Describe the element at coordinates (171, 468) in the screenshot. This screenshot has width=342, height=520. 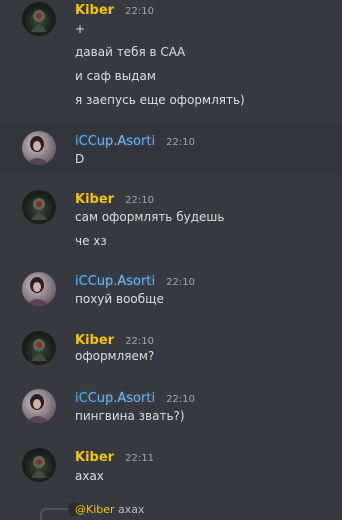
I see `message-group: Kiber 22:11 ахах` at that location.